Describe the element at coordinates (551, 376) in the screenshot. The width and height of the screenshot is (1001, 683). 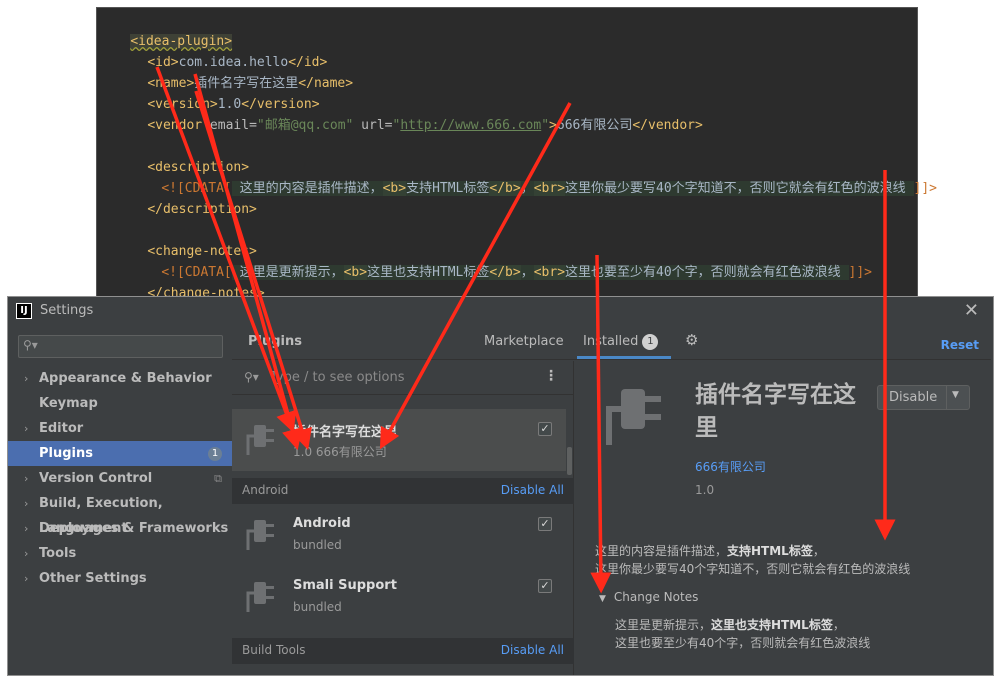
I see `more-options-icon: ⋮` at that location.